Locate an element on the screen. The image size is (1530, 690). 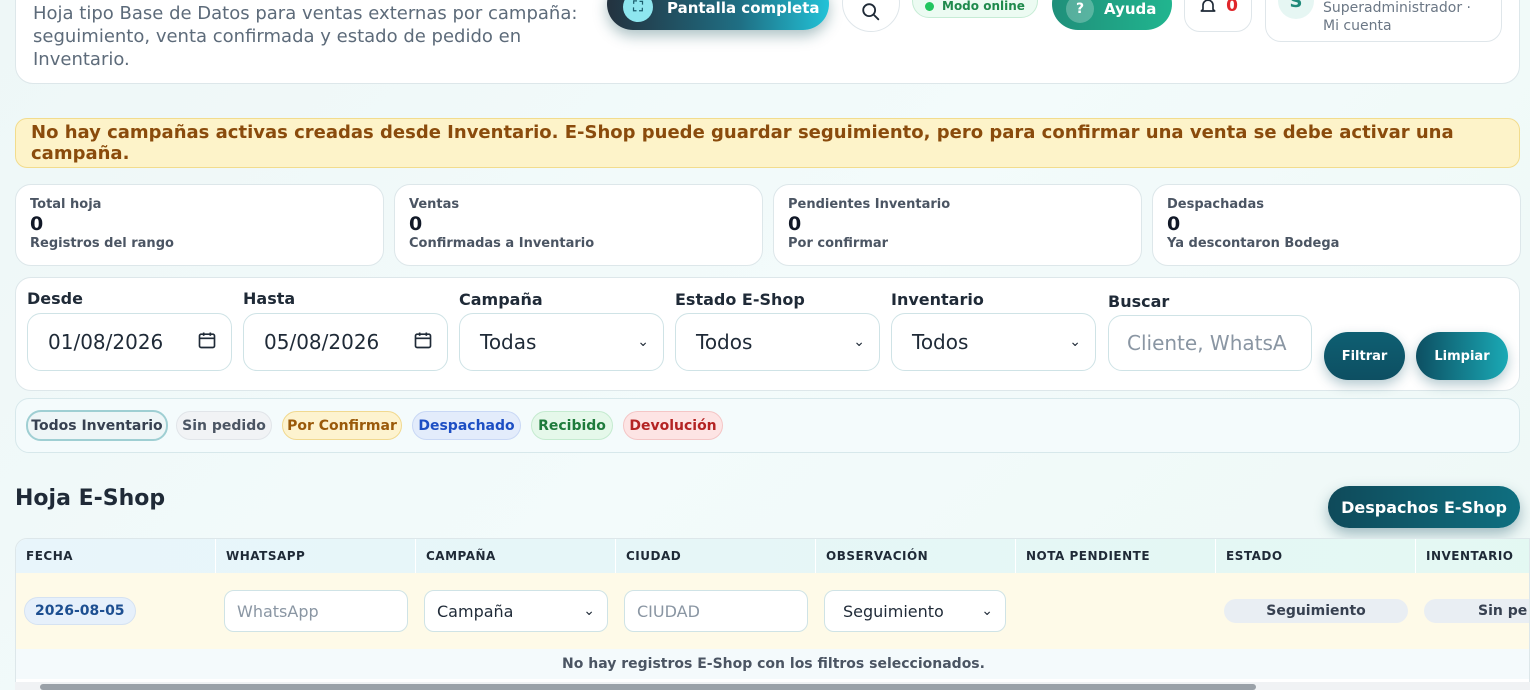
col-campana: CAMPAÑA is located at coordinates (516, 556).